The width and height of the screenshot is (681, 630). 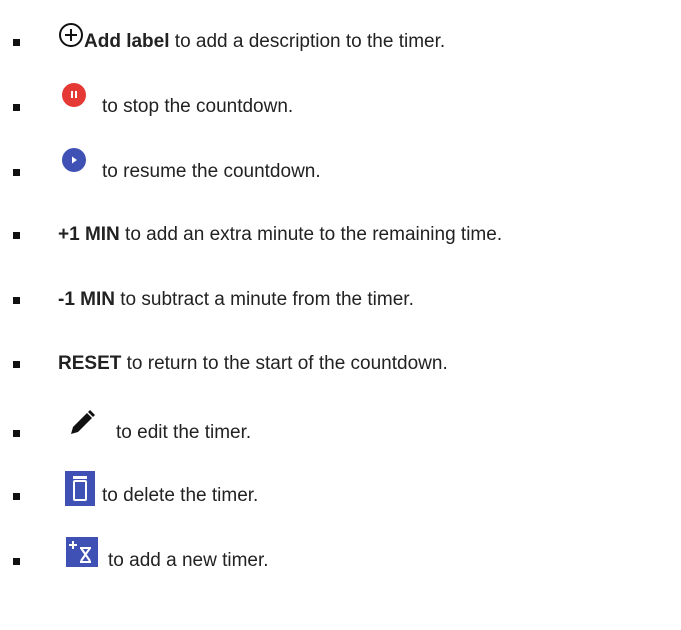 What do you see at coordinates (284, 363) in the screenshot?
I see `item-description: to return to the start of the countdown.` at bounding box center [284, 363].